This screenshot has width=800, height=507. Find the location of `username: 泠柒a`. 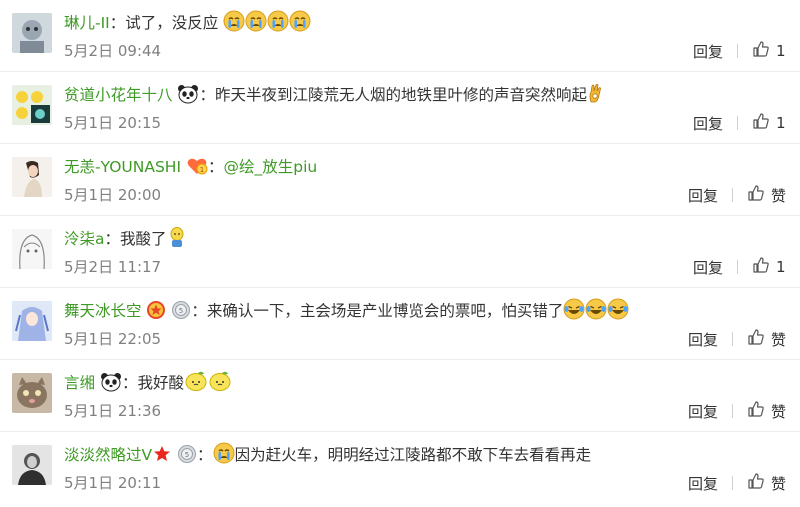

username: 泠柒a is located at coordinates (84, 239).